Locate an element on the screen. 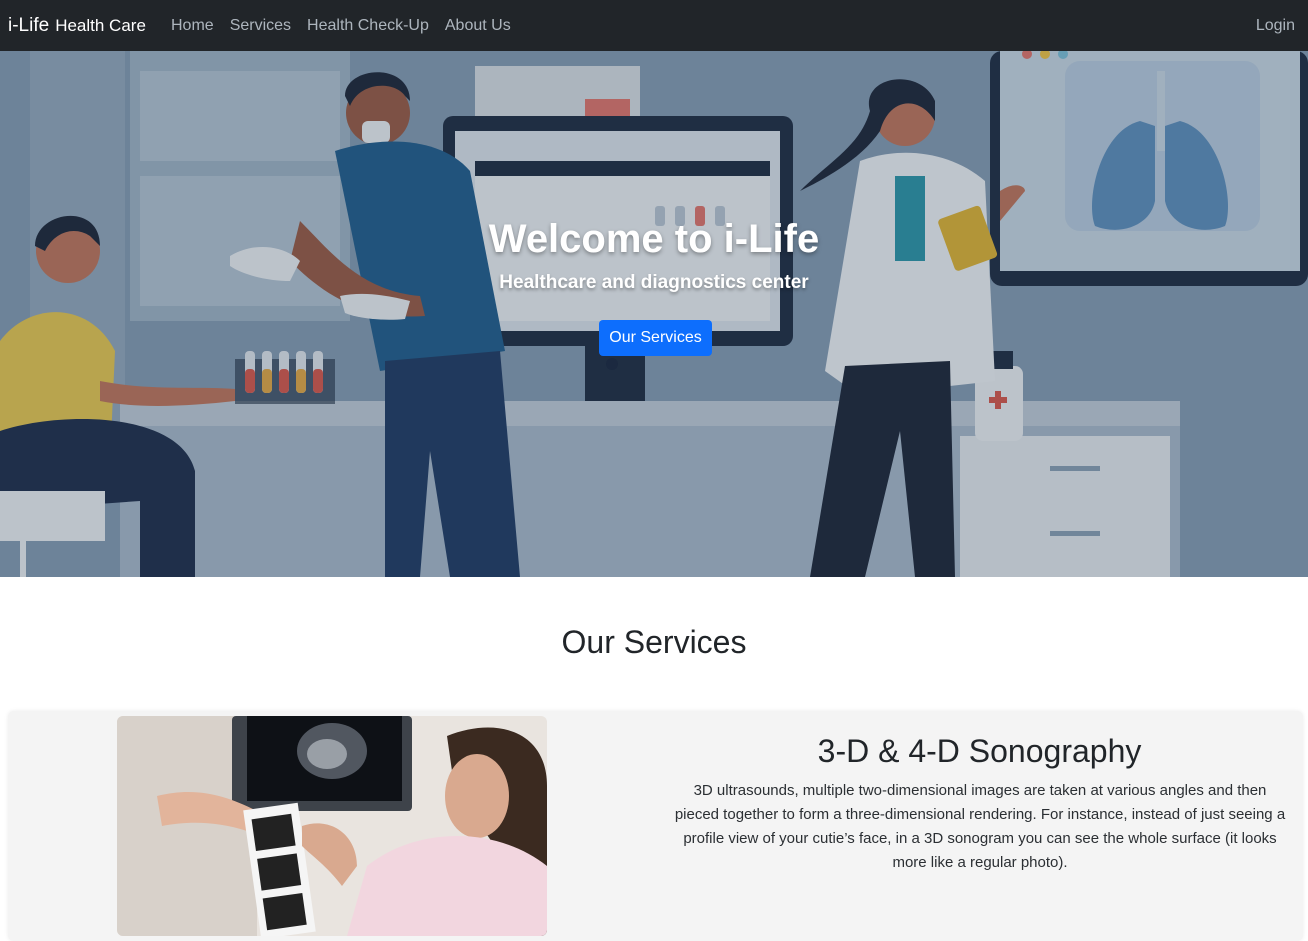 The height and width of the screenshot is (941, 1308). carousel-indicator is located at coordinates (612, 364).